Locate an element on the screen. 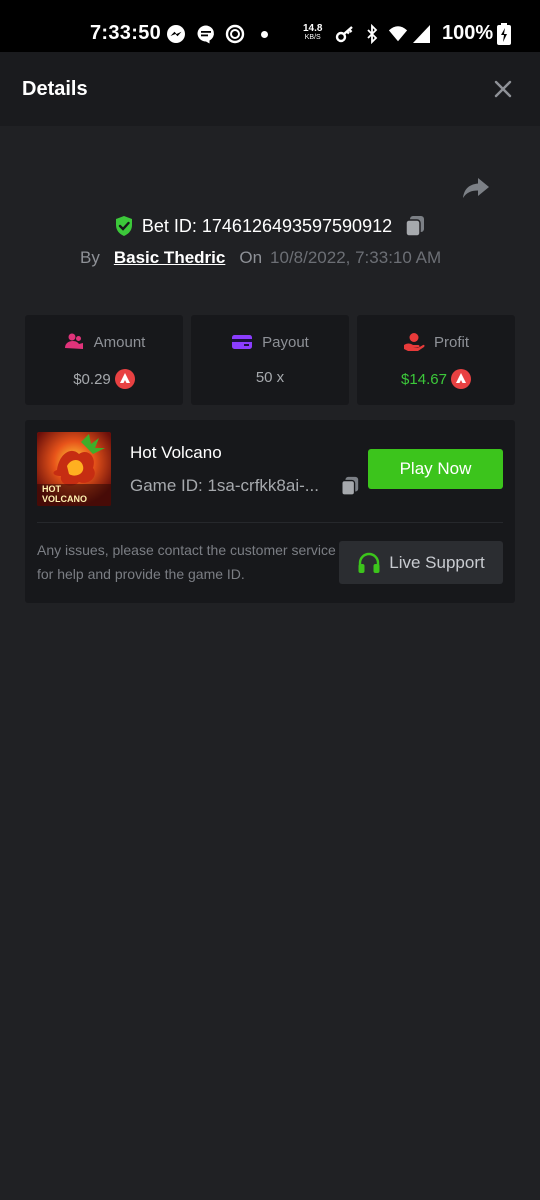  bet-date: 10/8/2022, 7:33:10 AM is located at coordinates (356, 257).